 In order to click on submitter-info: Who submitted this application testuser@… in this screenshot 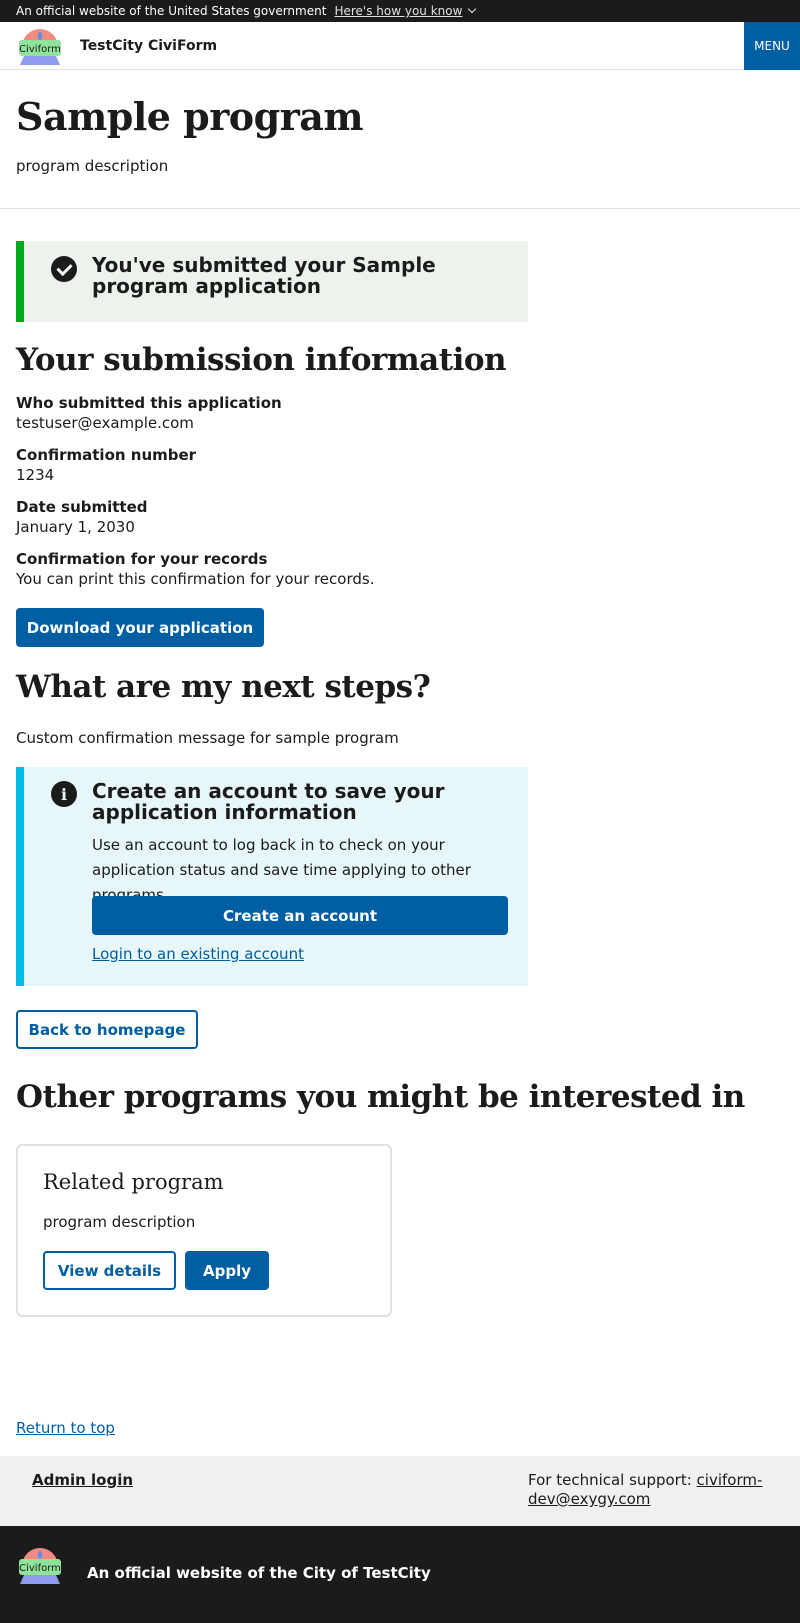, I will do `click(400, 413)`.